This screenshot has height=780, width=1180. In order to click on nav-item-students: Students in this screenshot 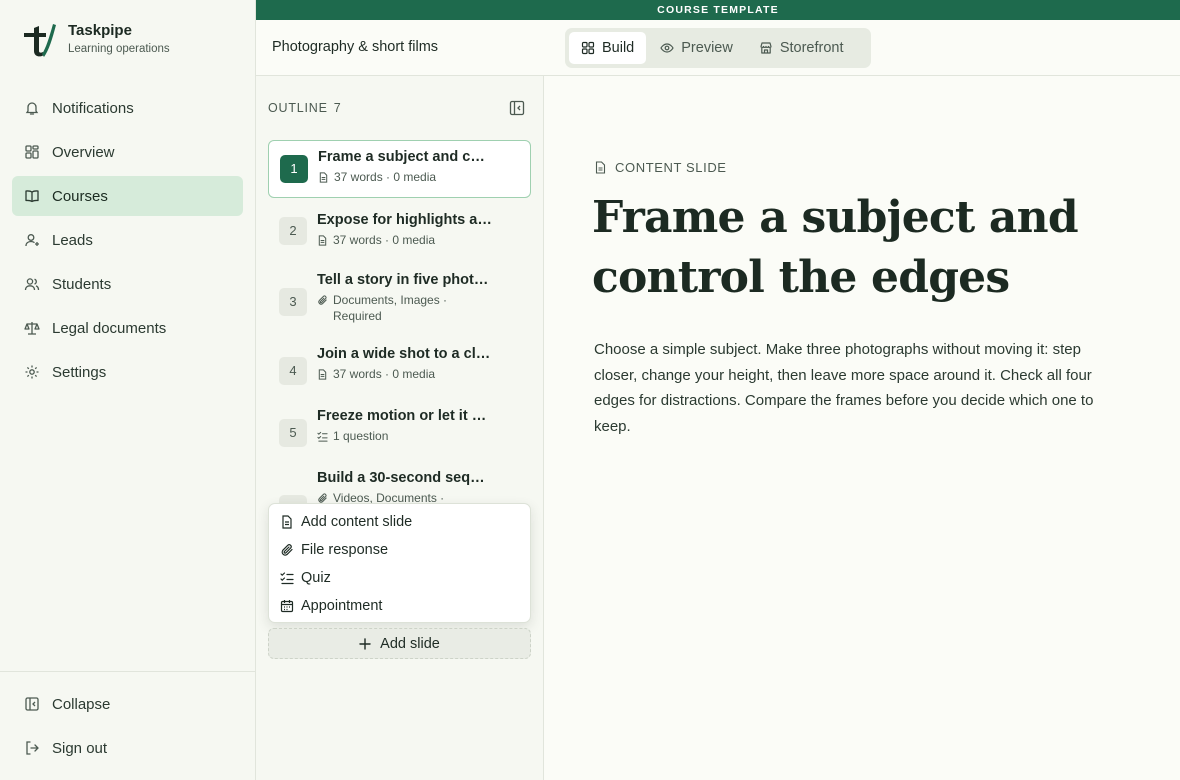, I will do `click(127, 284)`.